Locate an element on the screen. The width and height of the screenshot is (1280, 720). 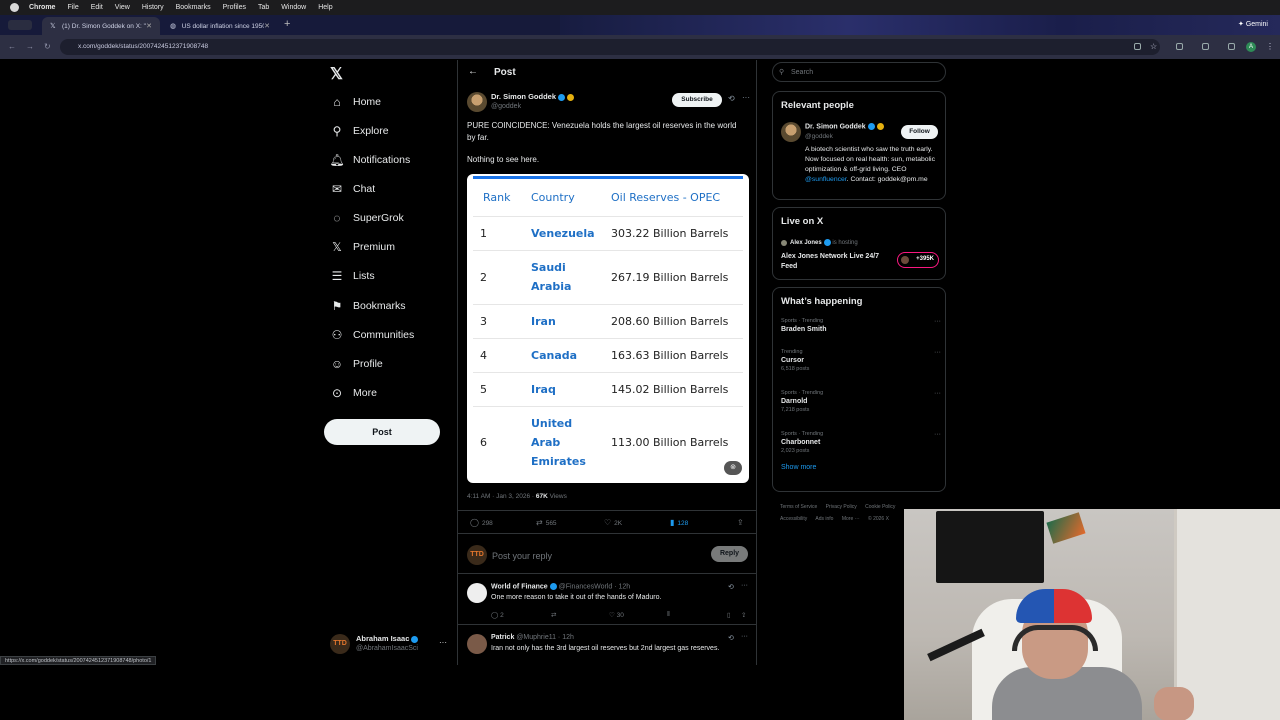
trend-item: Trending Cursor 6,518 posts ··· is located at coordinates (861, 360).